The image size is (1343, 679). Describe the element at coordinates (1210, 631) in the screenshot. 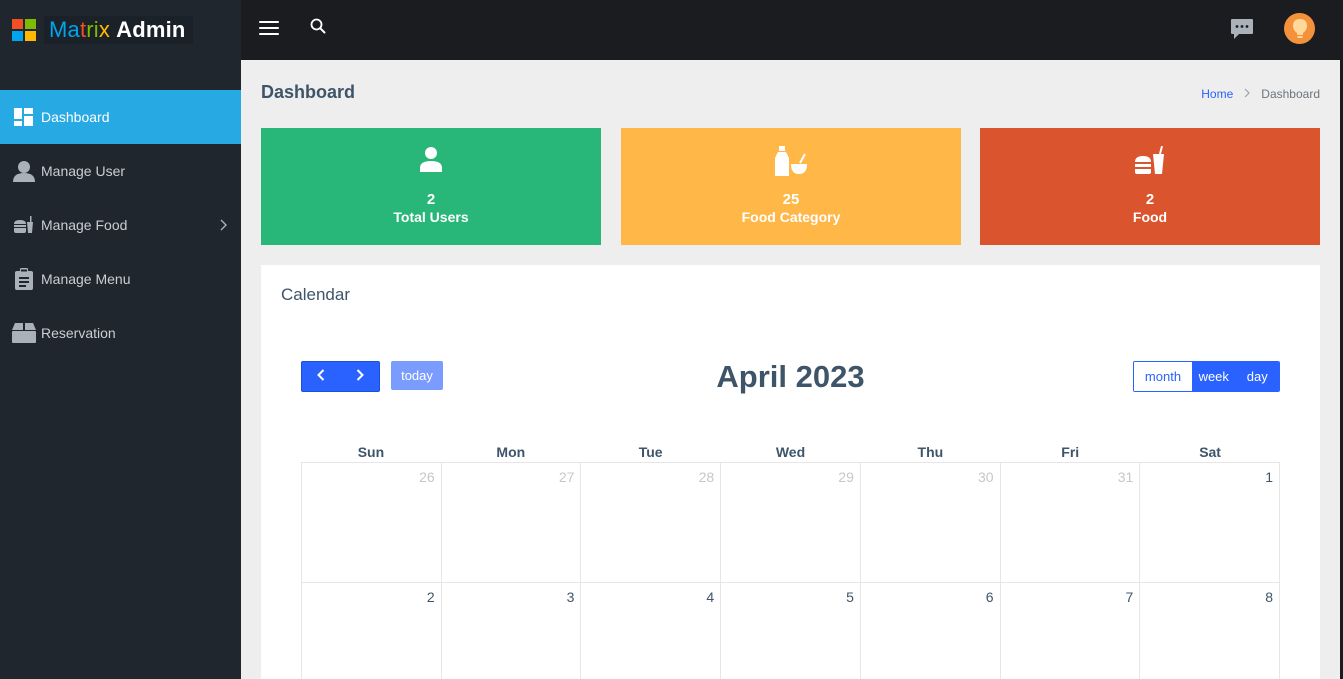

I see `calendar-day-cell: 8` at that location.